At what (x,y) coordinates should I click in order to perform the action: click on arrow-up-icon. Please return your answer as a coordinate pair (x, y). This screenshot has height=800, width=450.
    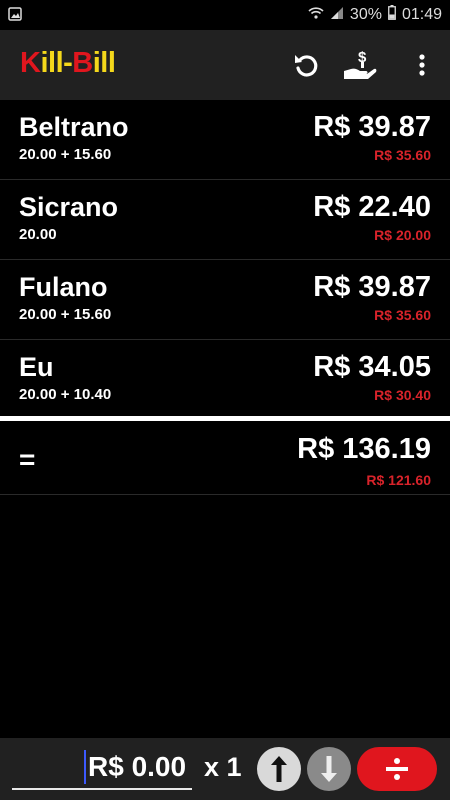
    Looking at the image, I should click on (279, 769).